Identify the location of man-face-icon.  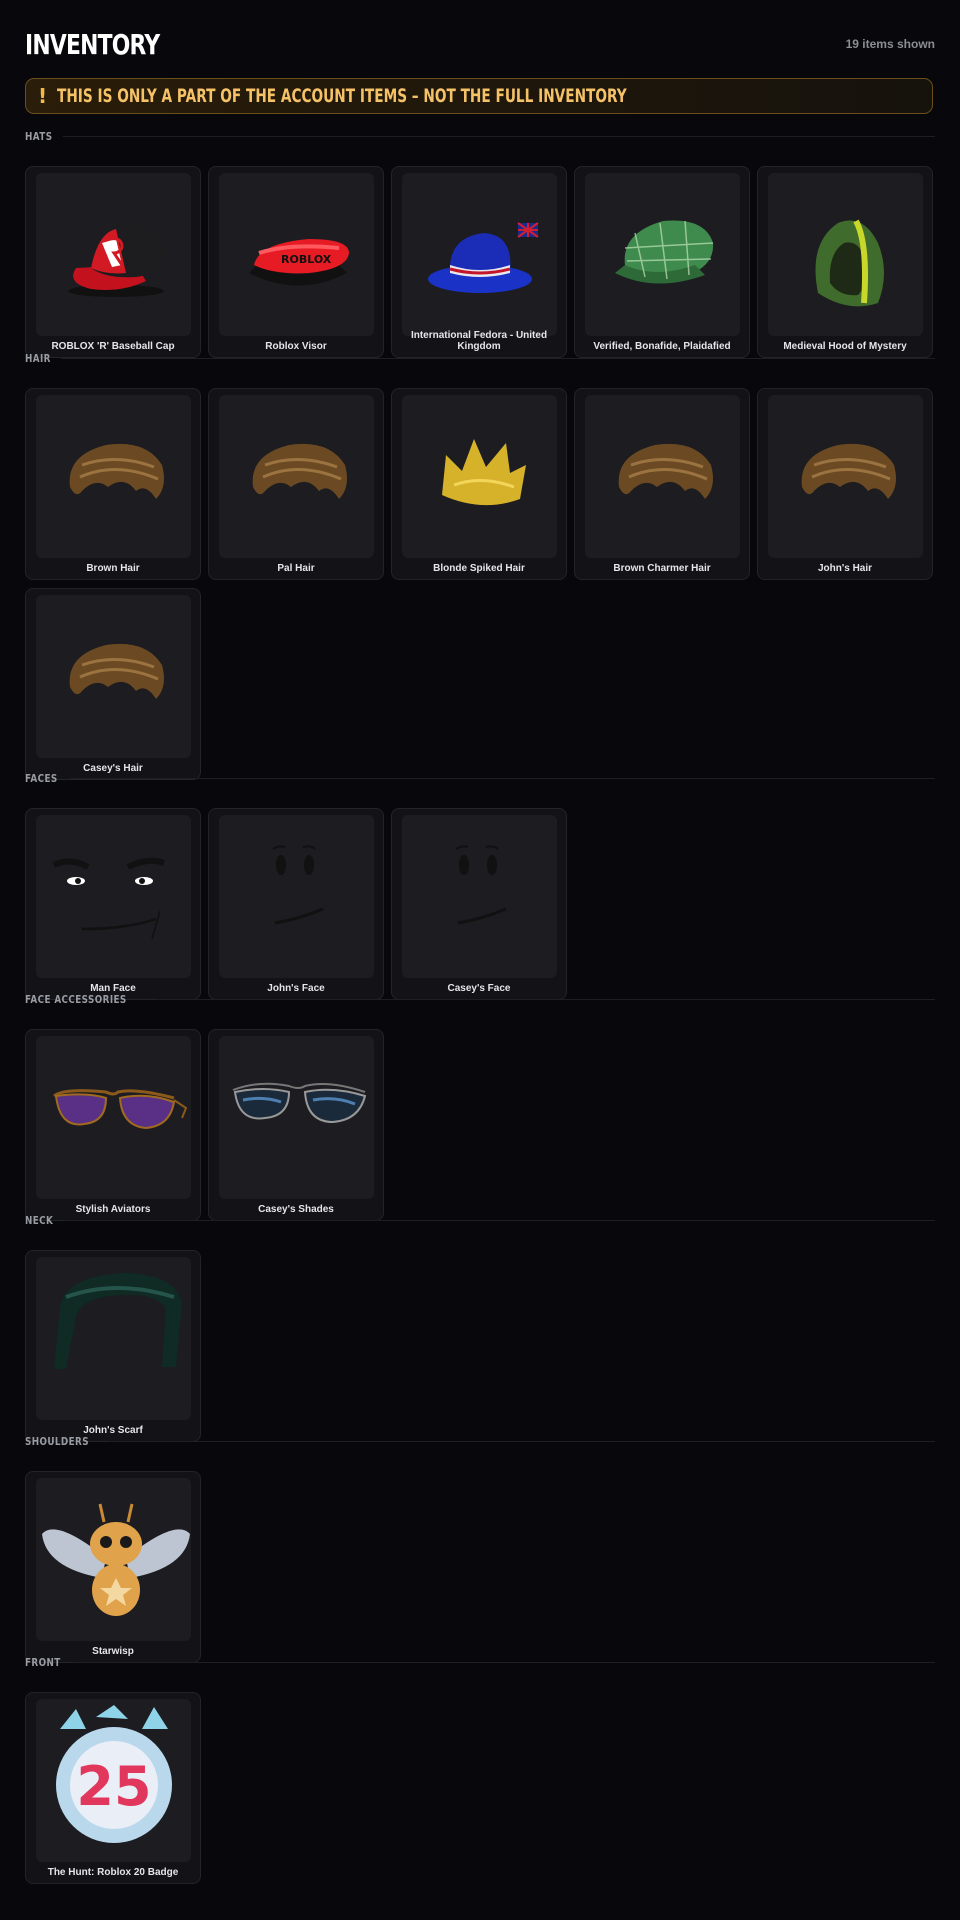
(109, 898).